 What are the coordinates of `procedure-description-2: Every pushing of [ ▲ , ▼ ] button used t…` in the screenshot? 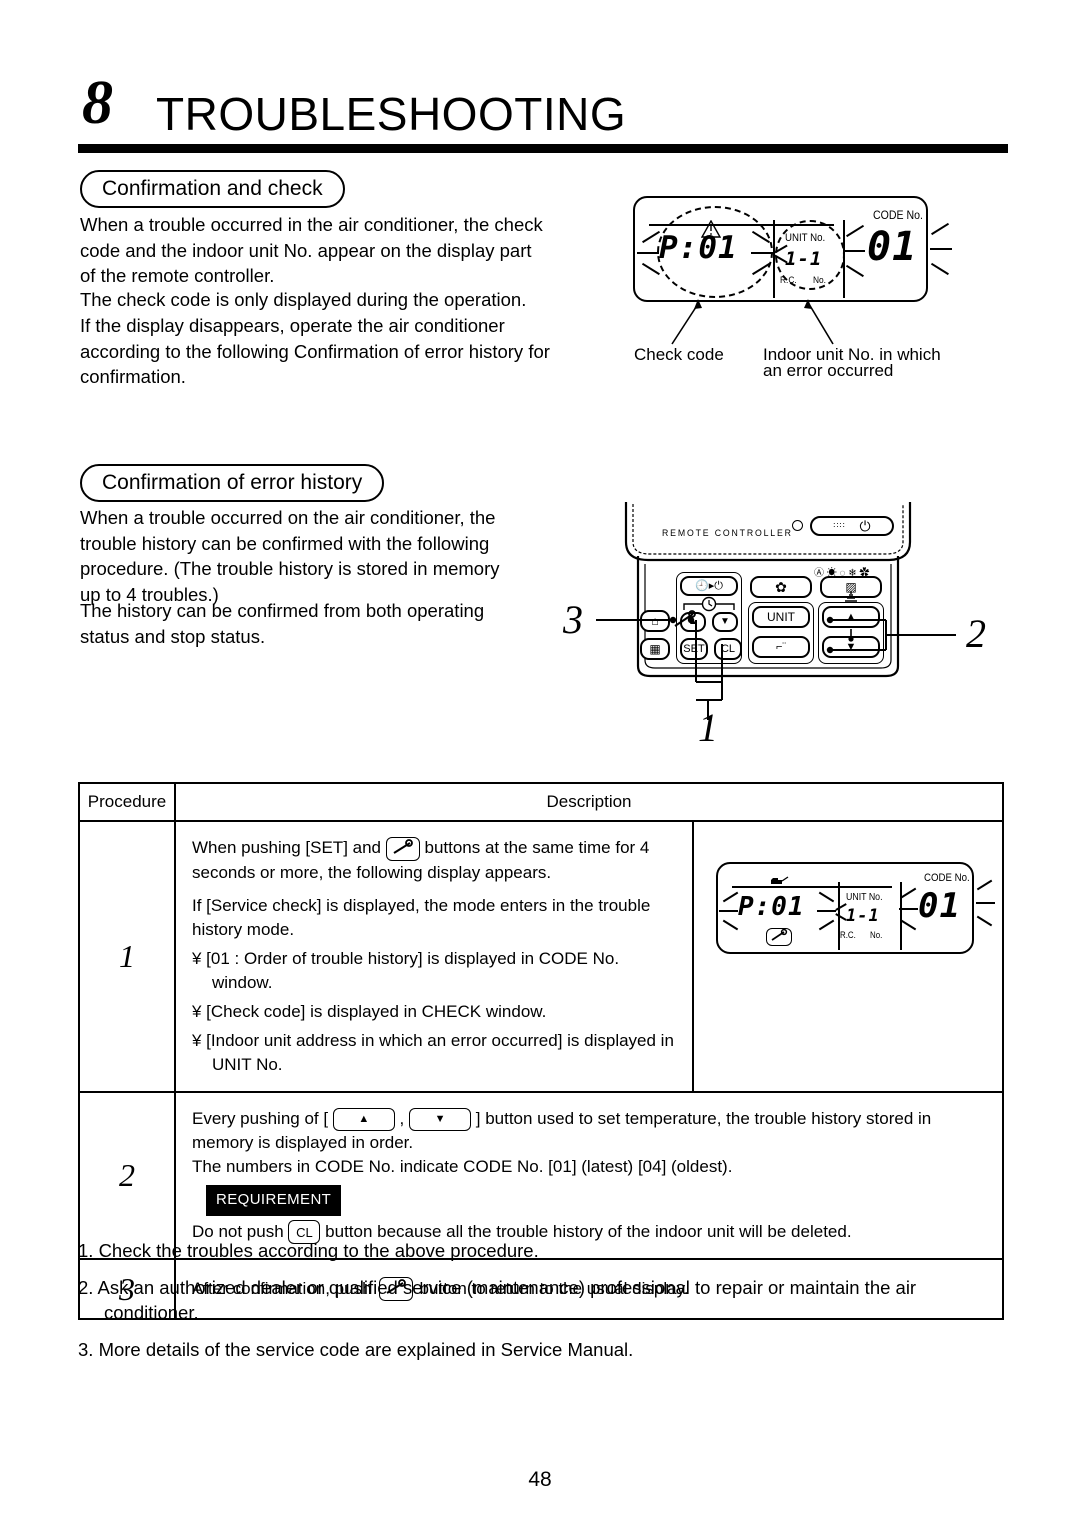 It's located at (589, 1176).